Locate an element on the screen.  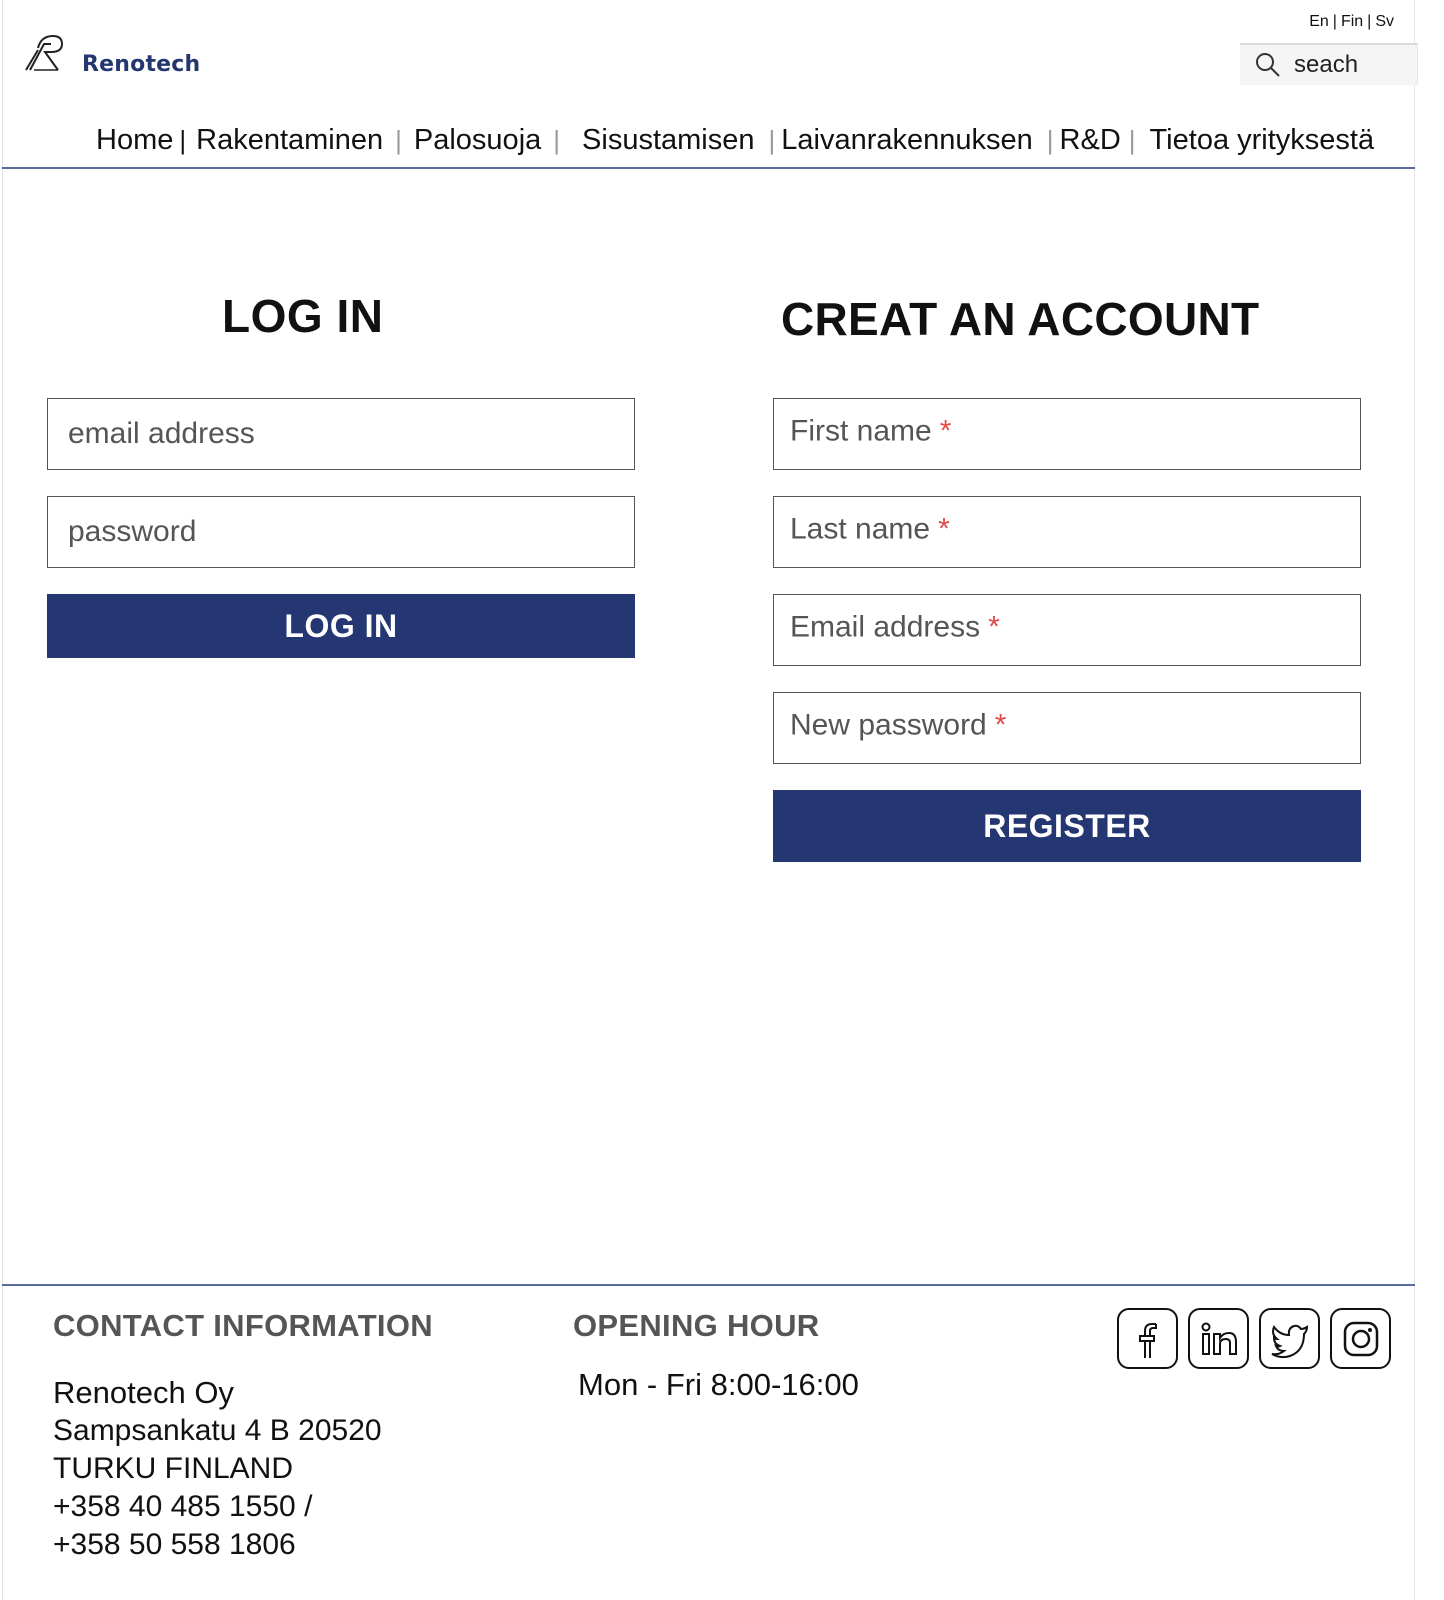
opening-title: OPENING HOUR is located at coordinates (696, 1325).